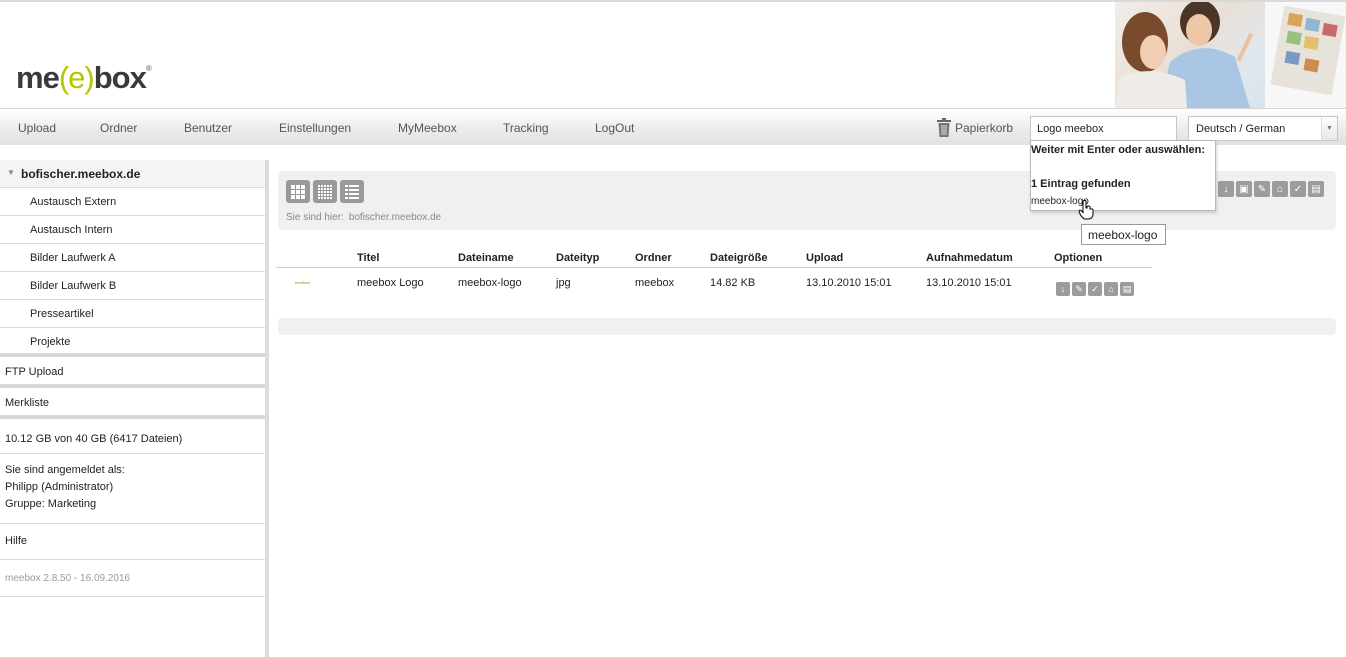 The image size is (1346, 657). I want to click on login-label: Sie sind angemeldet als:, so click(65, 470).